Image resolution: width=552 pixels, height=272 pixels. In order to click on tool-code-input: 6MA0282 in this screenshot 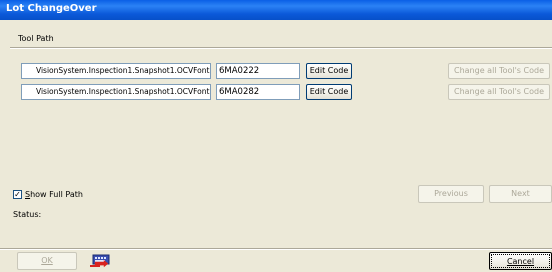, I will do `click(258, 92)`.